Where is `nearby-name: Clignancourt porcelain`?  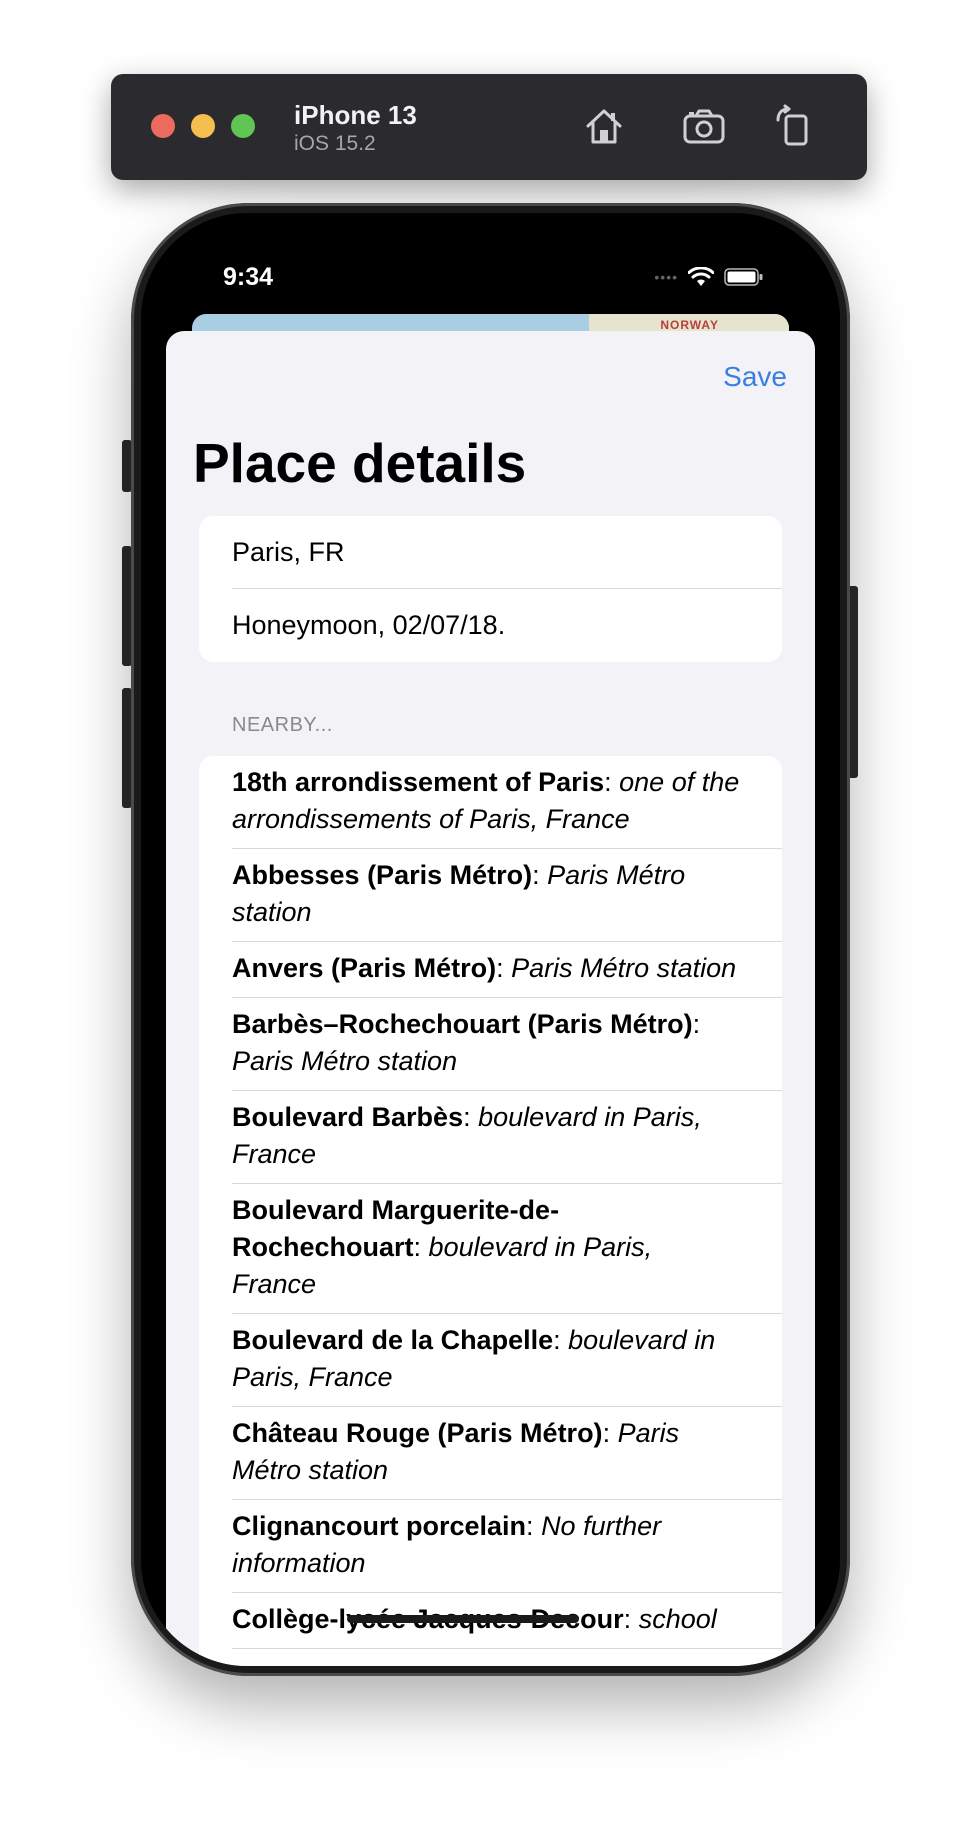
nearby-name: Clignancourt porcelain is located at coordinates (379, 1526).